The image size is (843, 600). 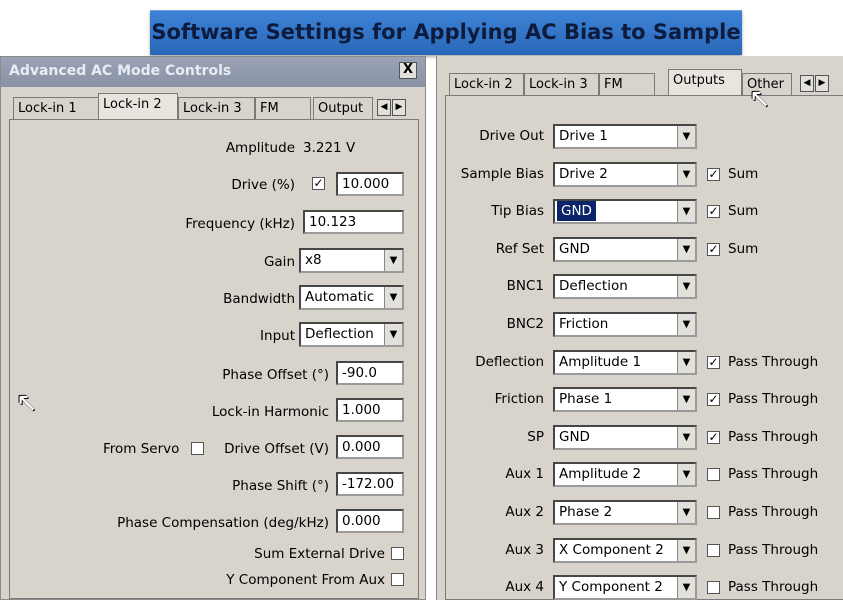 I want to click on output-row-value: X Component 2, so click(x=611, y=549).